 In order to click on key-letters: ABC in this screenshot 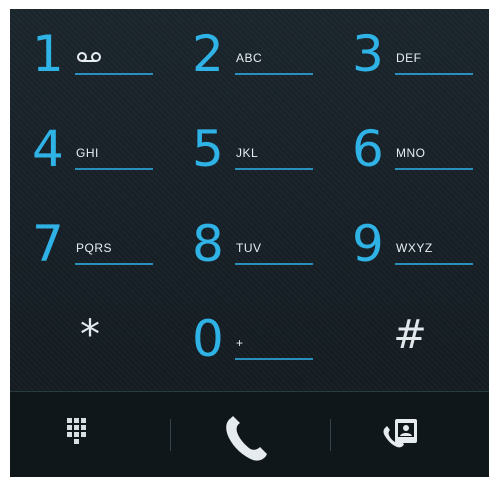, I will do `click(249, 58)`.